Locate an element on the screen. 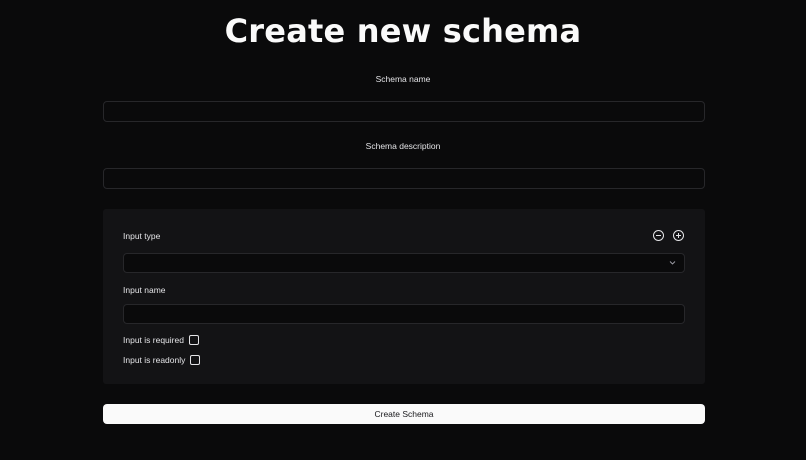 This screenshot has width=806, height=460. input-type-select is located at coordinates (404, 263).